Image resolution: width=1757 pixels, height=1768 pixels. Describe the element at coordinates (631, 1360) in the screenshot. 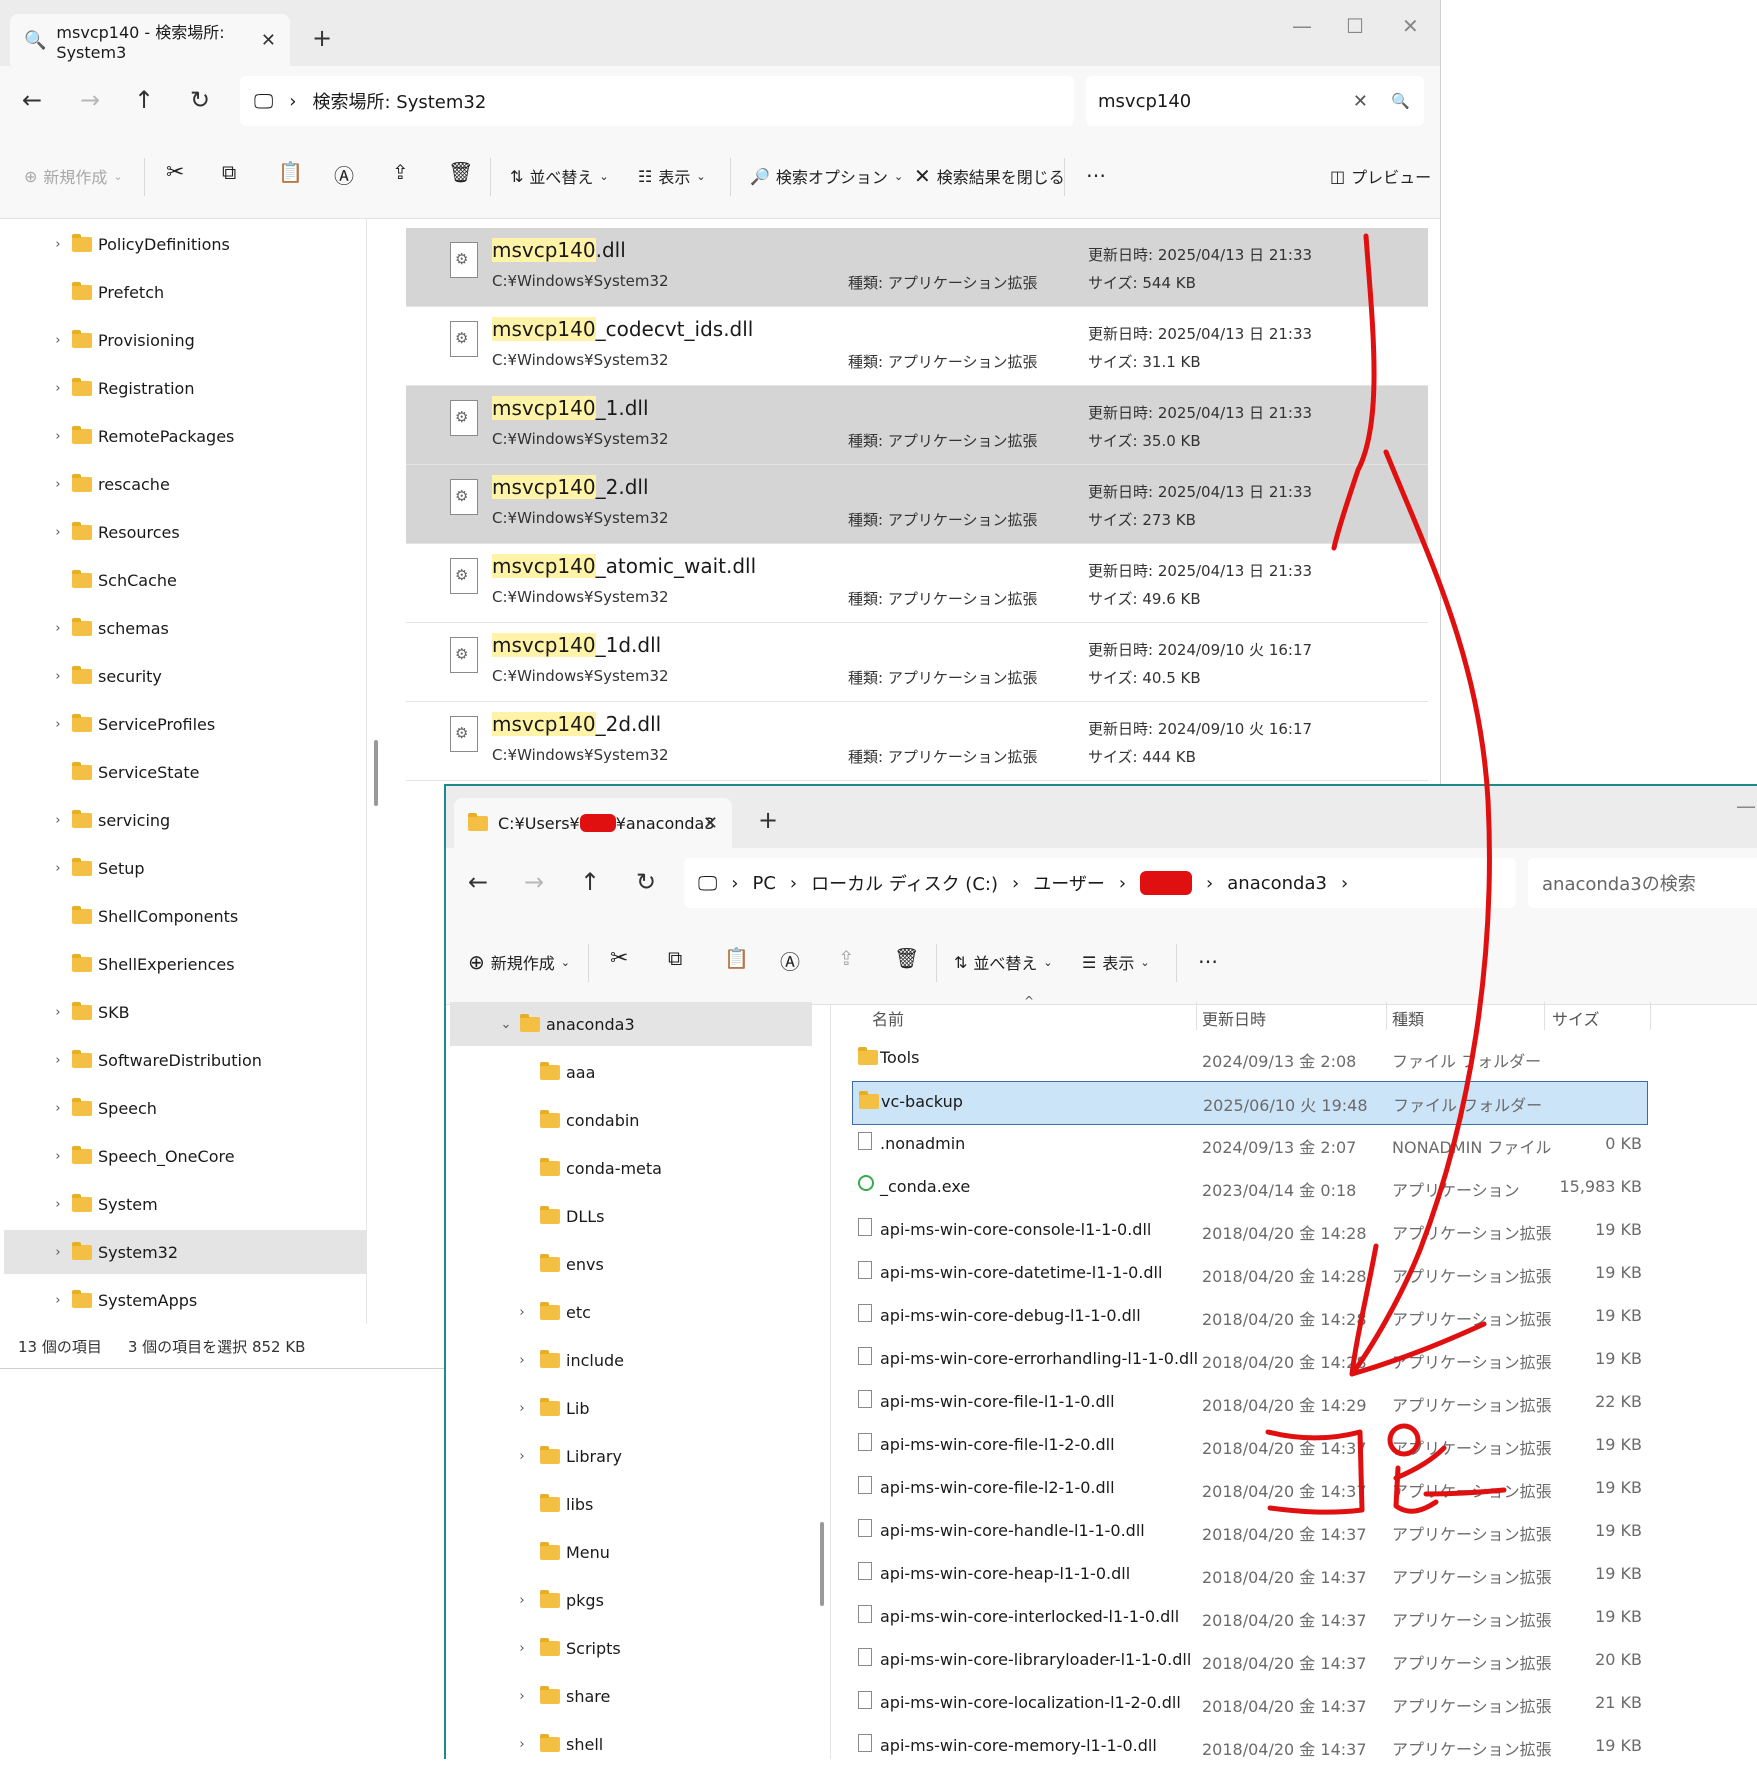

I see `tree-item: › include` at that location.